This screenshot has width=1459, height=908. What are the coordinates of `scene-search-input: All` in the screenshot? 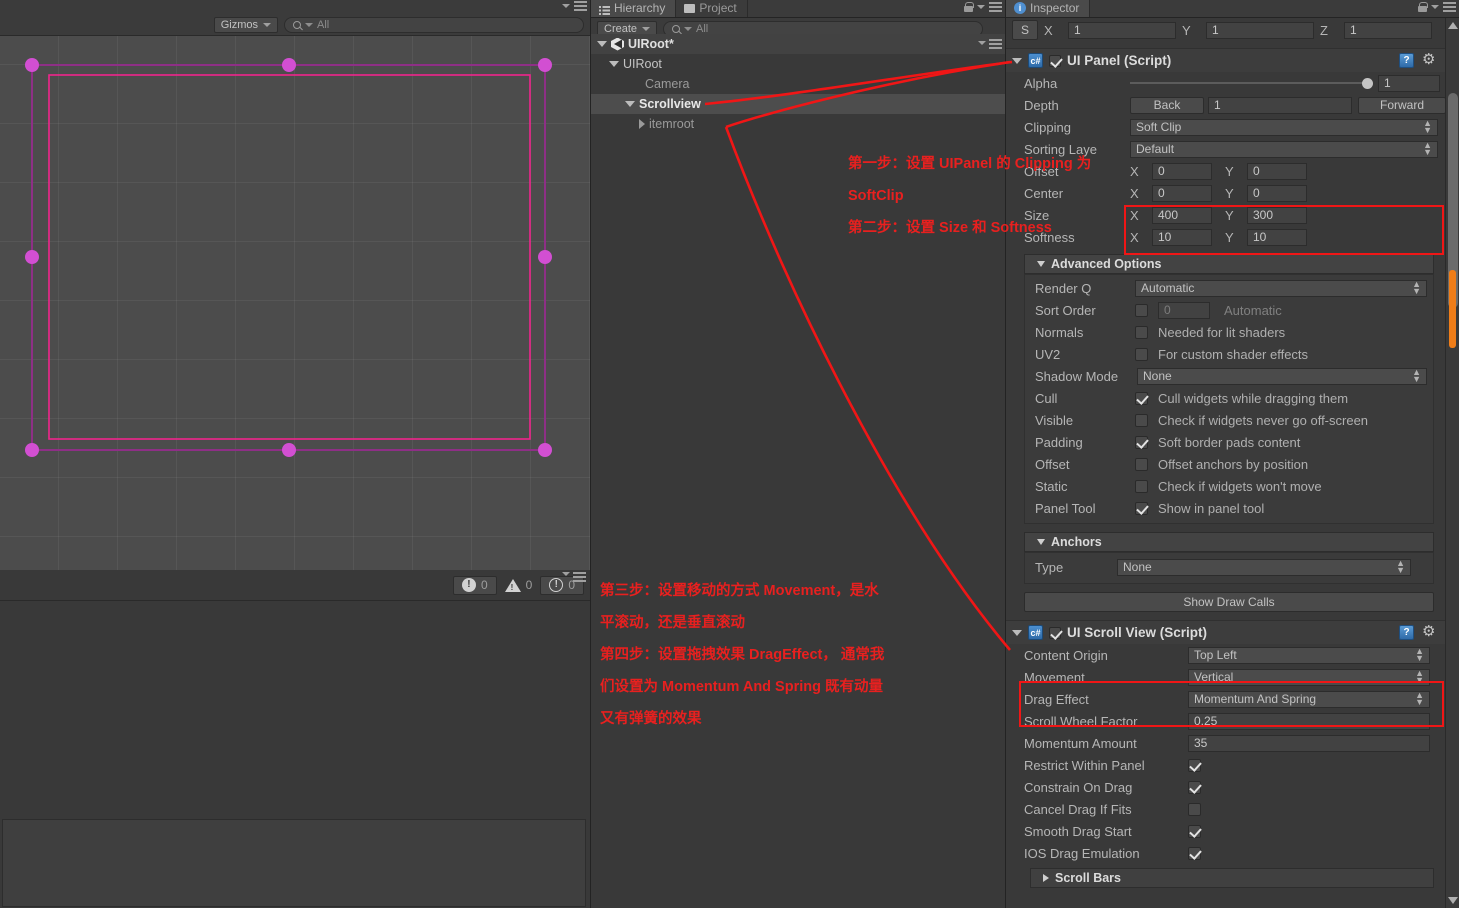 It's located at (434, 24).